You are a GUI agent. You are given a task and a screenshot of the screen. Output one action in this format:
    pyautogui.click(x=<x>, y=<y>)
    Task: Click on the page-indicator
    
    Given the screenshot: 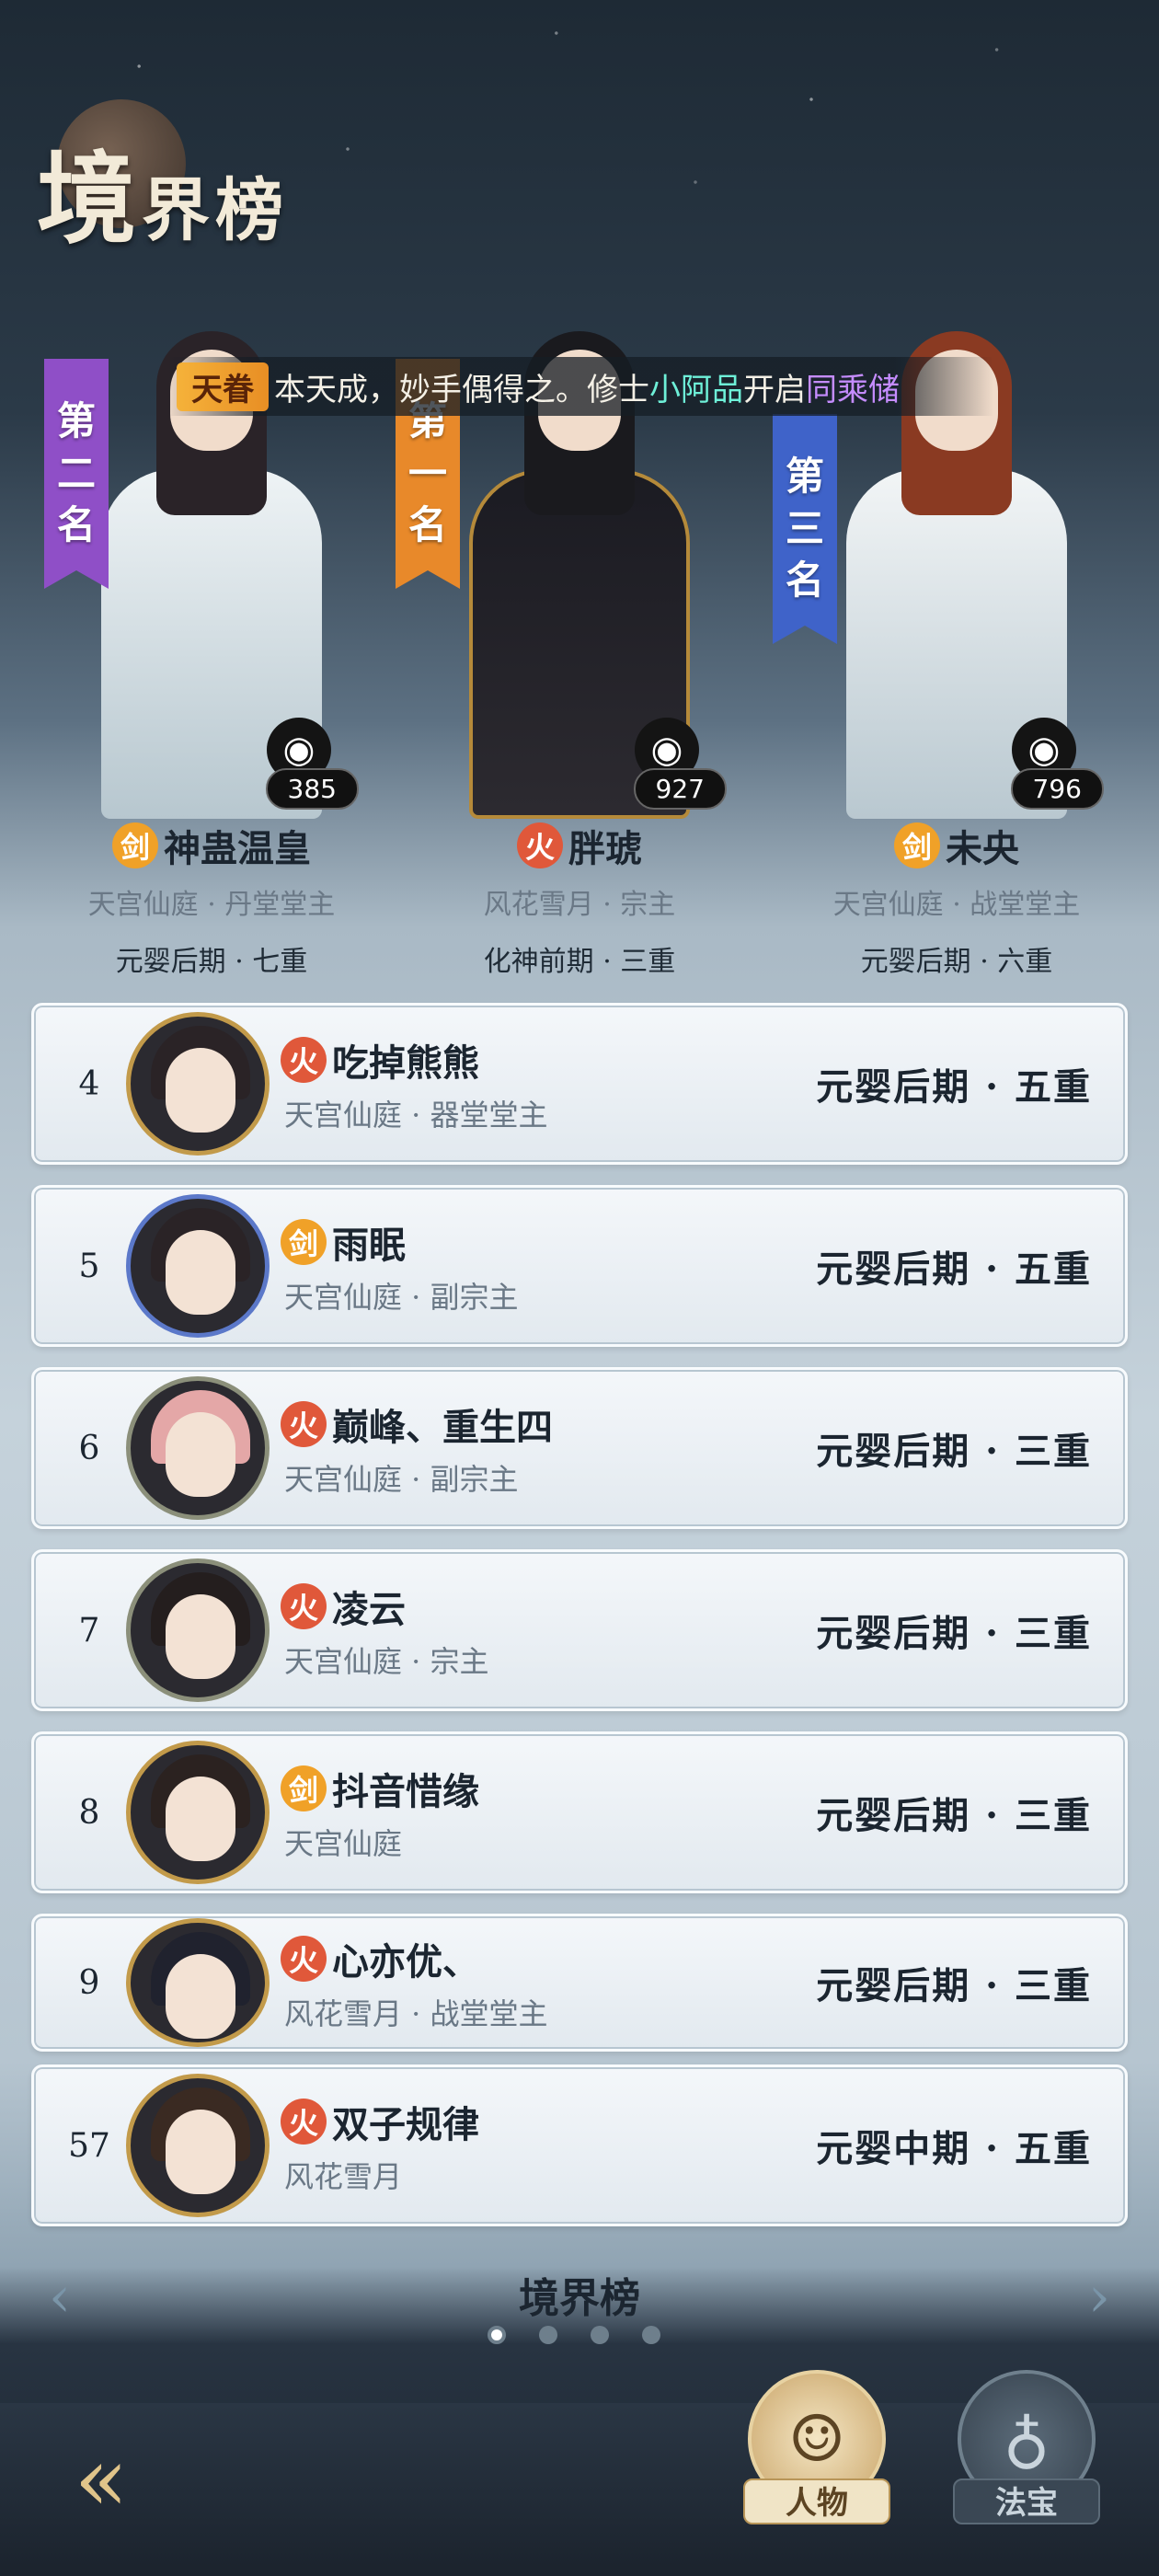 What is the action you would take?
    pyautogui.click(x=574, y=2335)
    